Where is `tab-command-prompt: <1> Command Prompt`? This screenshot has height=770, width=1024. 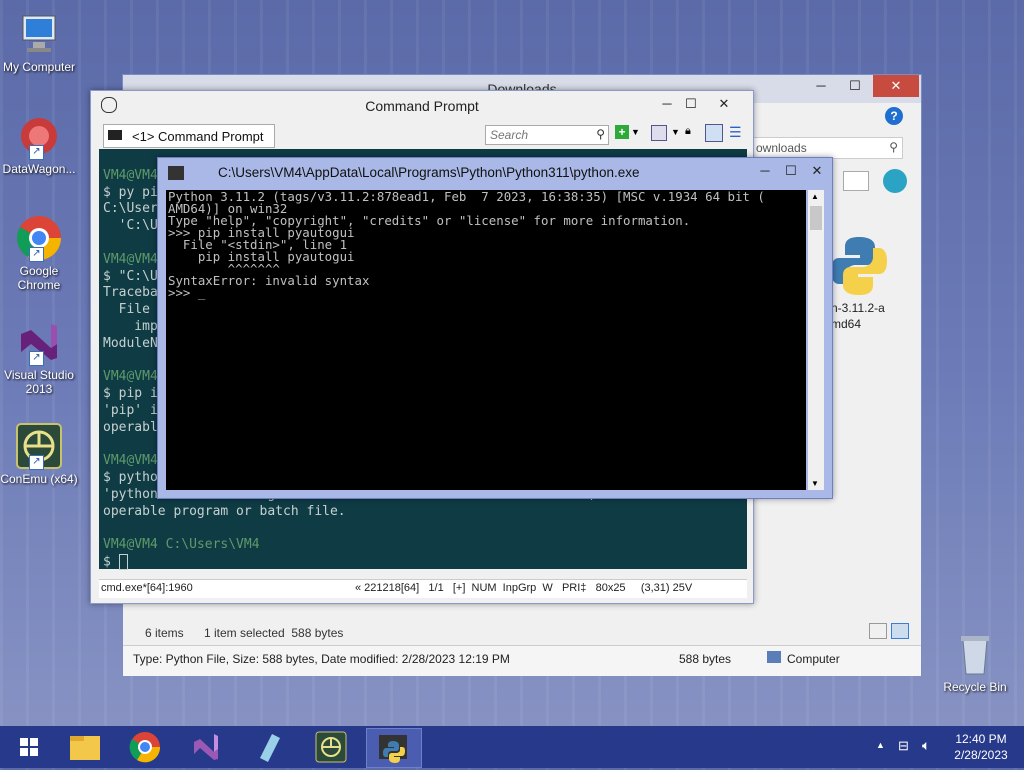
tab-command-prompt: <1> Command Prompt is located at coordinates (189, 136).